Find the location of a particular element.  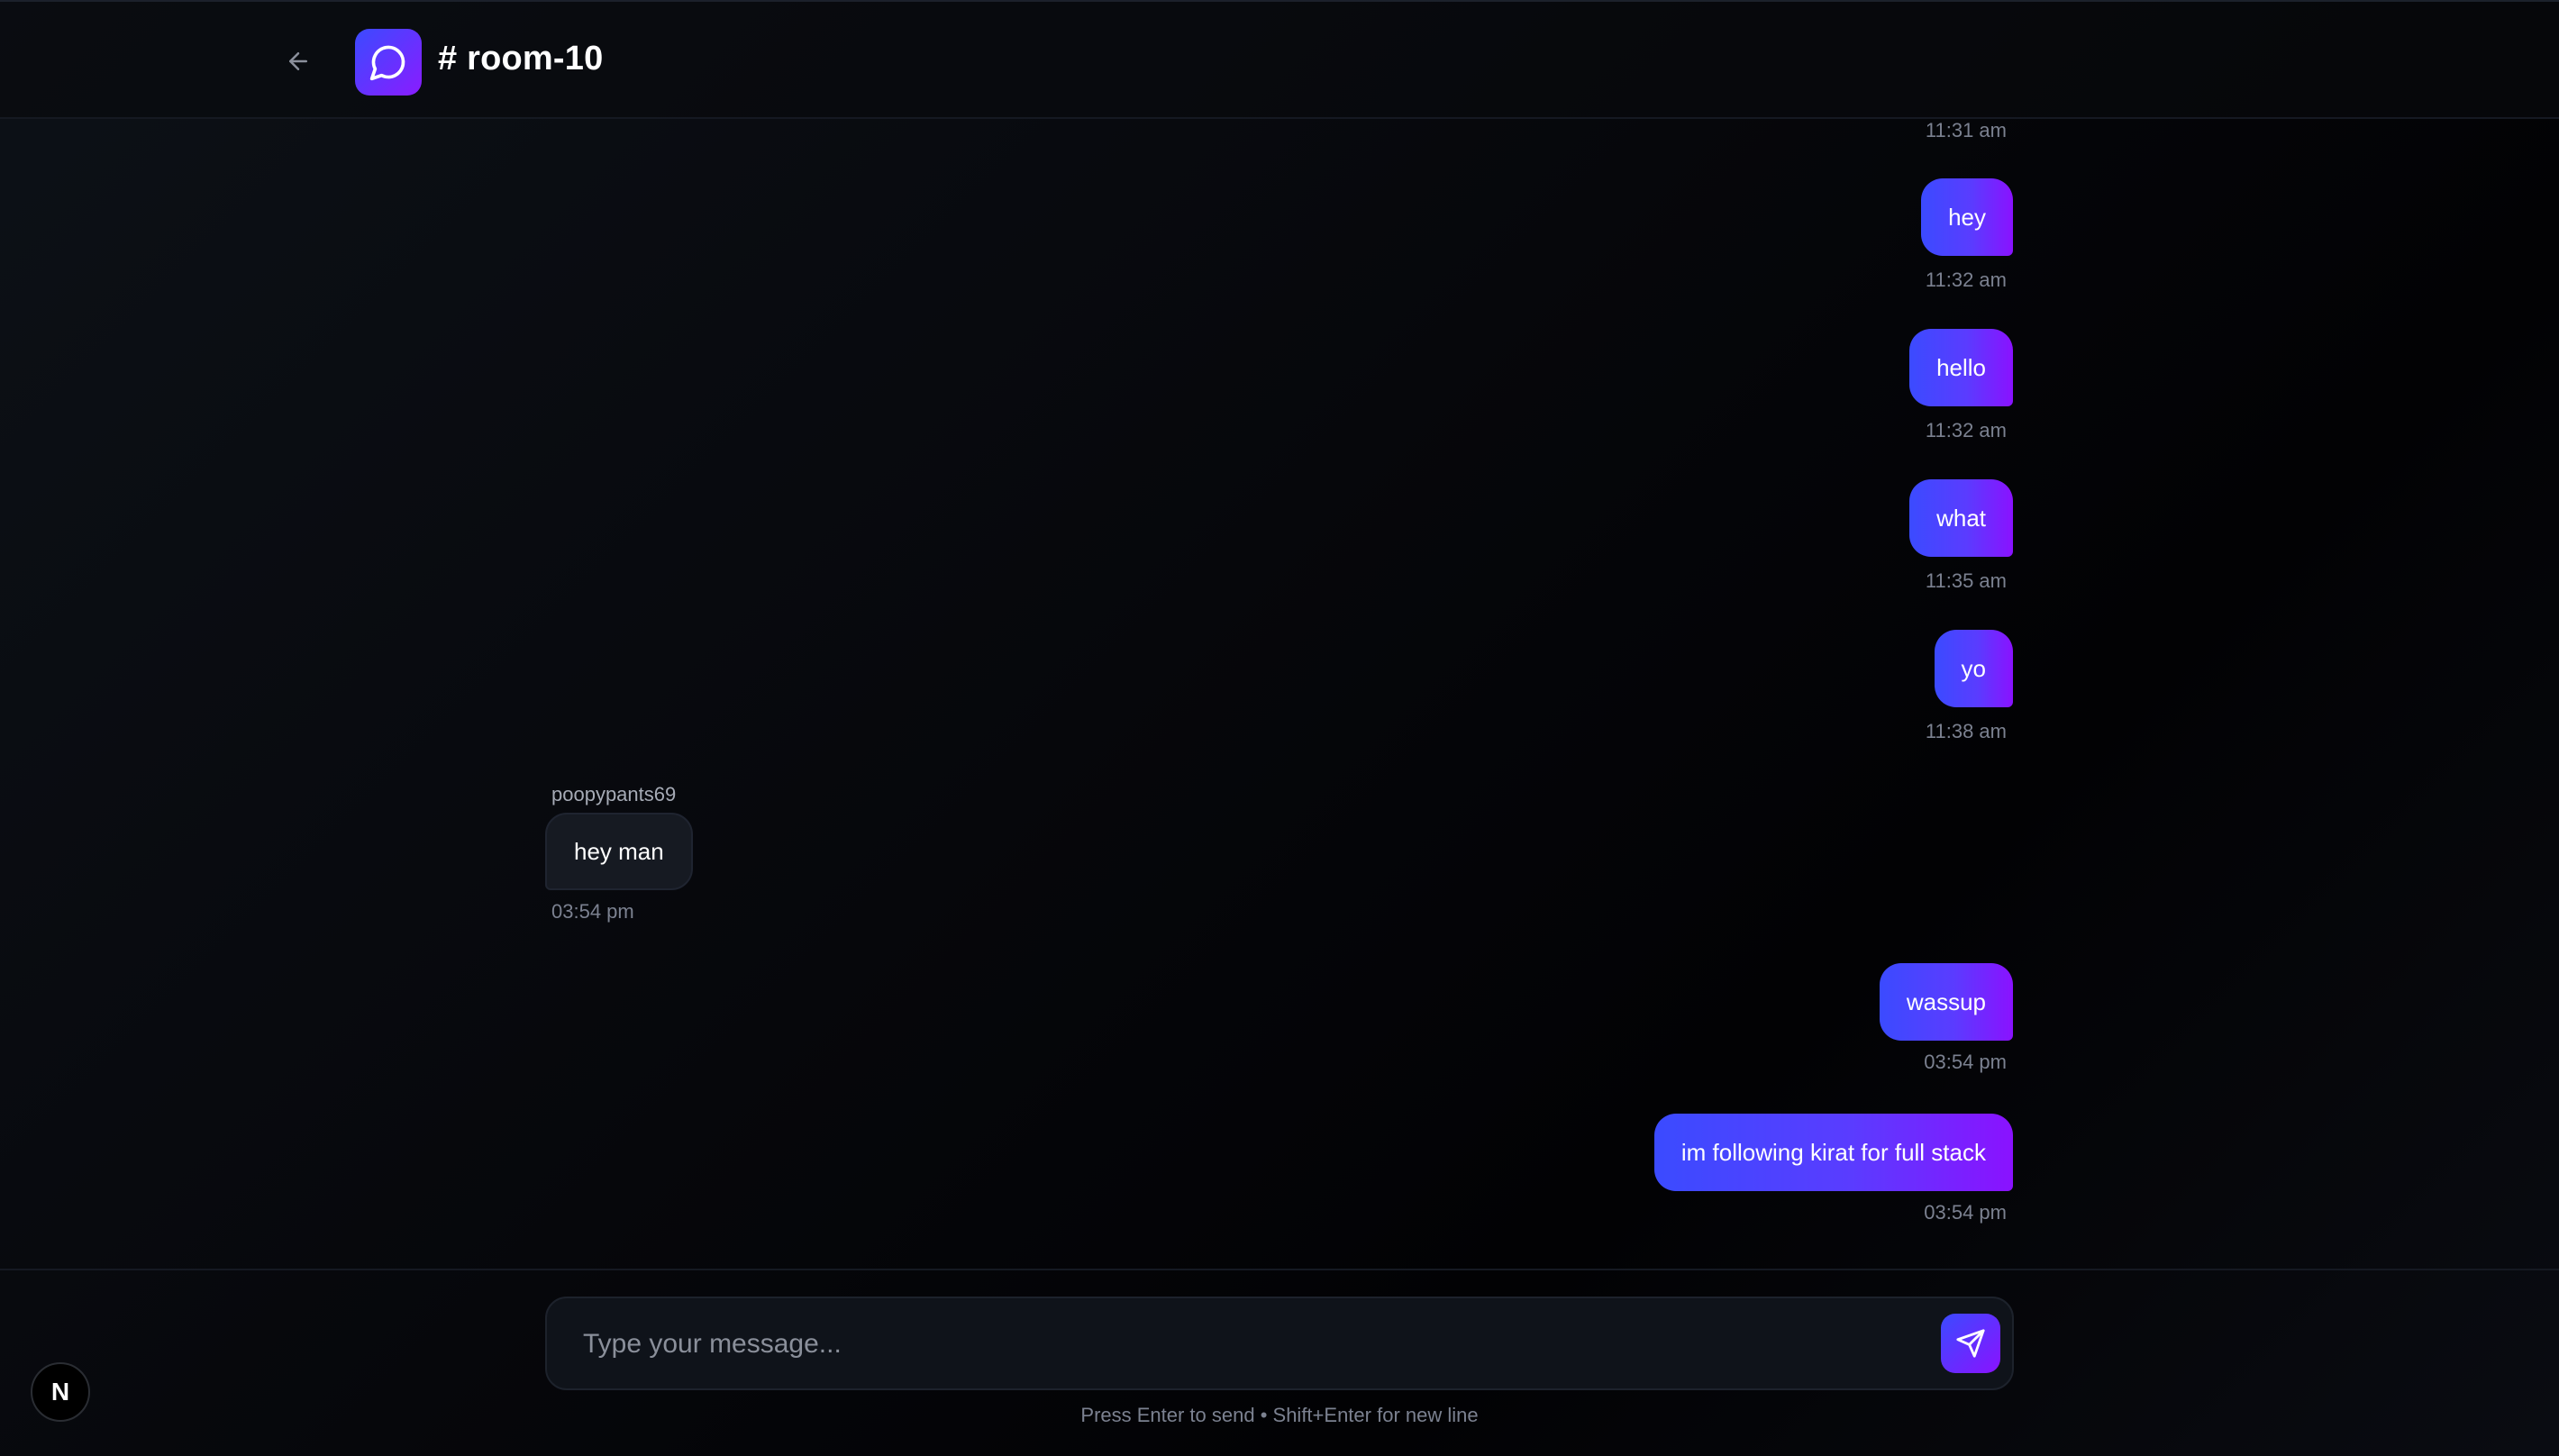

message-sender: poopypants69 is located at coordinates (614, 794).